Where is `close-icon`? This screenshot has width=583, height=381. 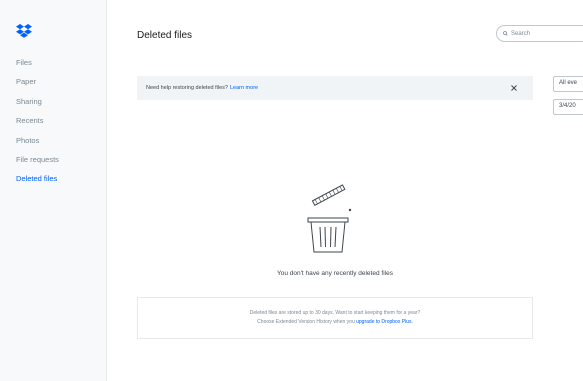
close-icon is located at coordinates (514, 88).